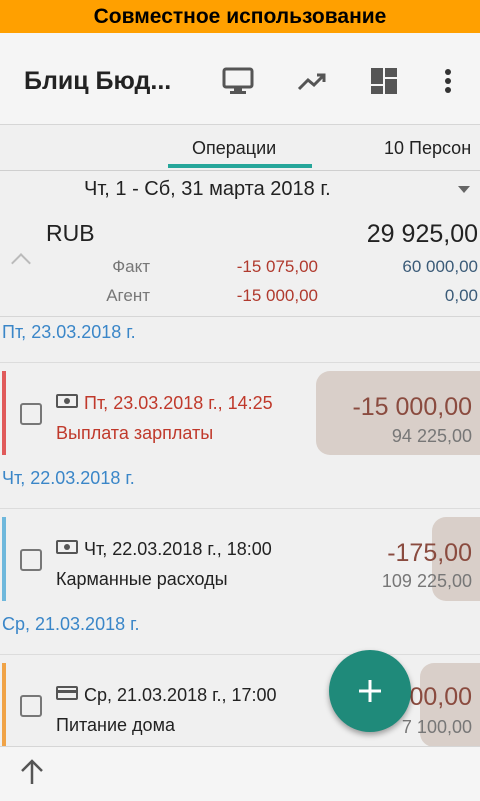  I want to click on amount-box: -15 000,00 94 225,00, so click(398, 413).